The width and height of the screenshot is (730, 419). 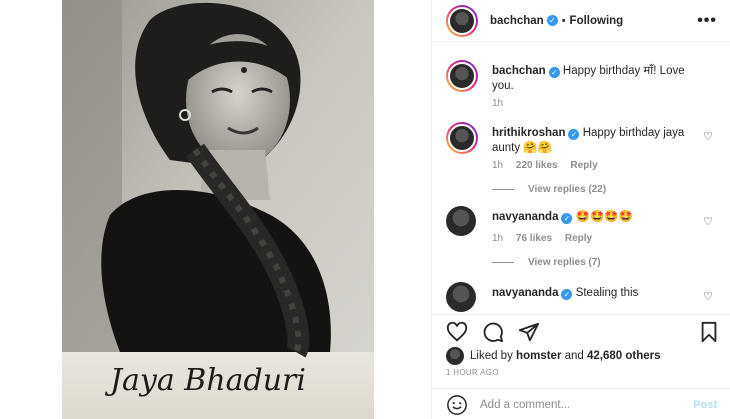 I want to click on following-button: Following, so click(x=597, y=21).